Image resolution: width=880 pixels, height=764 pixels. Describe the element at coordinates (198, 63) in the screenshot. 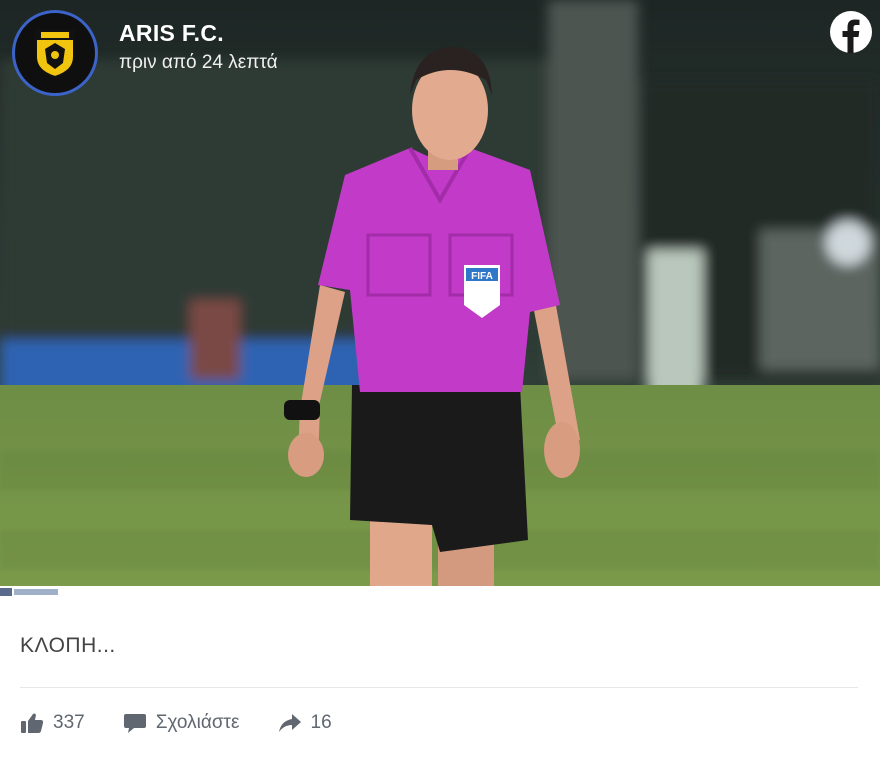

I see `post-timestamp: πριν από 24 λεπτά` at that location.